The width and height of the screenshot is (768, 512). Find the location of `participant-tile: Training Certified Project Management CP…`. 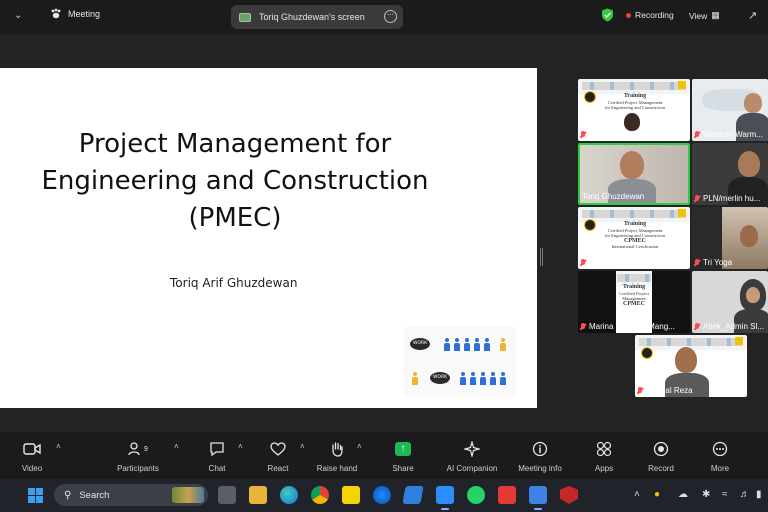

participant-tile: Training Certified Project Management CP… is located at coordinates (634, 302).